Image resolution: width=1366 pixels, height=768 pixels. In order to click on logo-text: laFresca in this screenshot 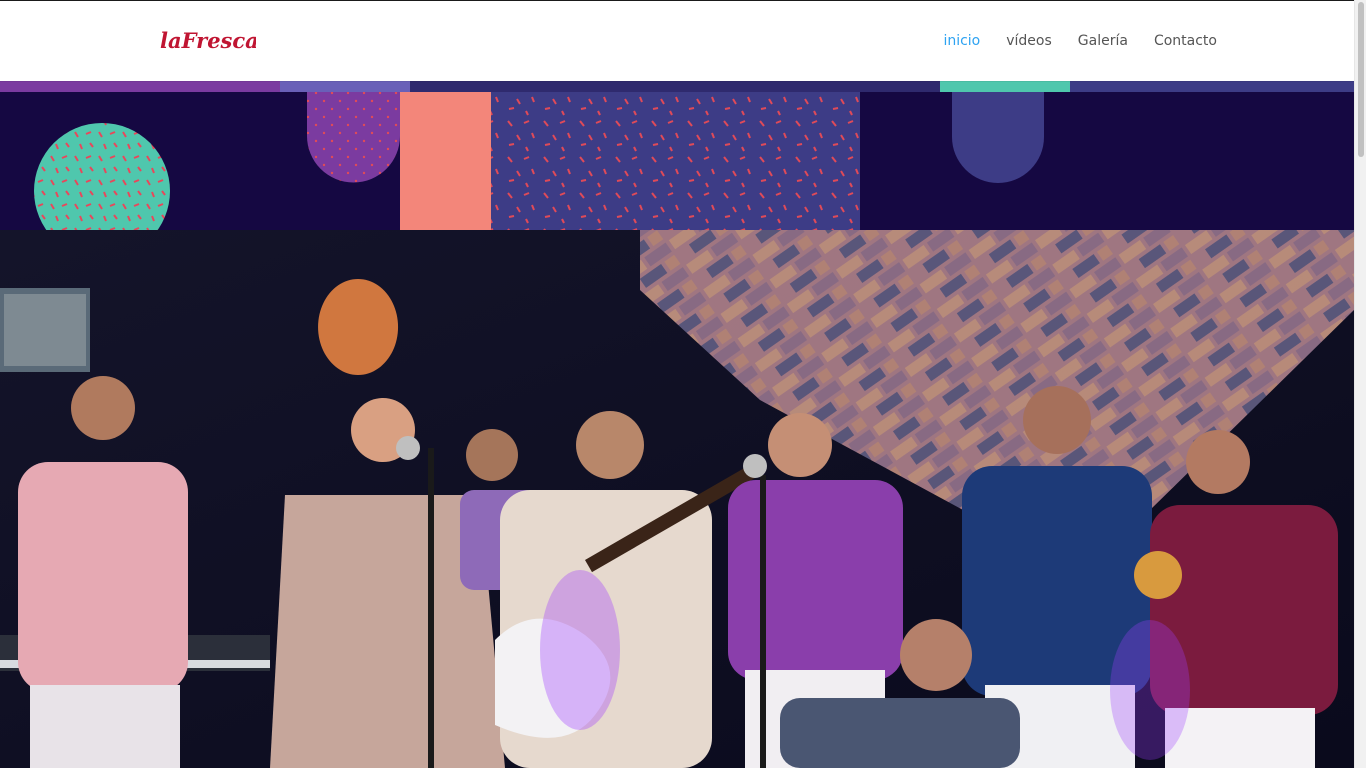, I will do `click(208, 40)`.